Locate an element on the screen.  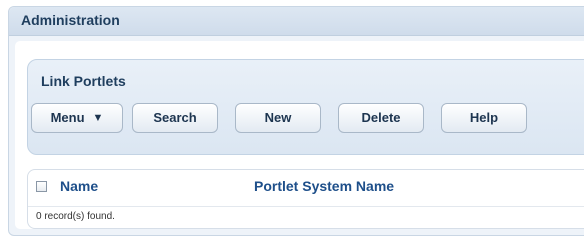
grid-header: Name Portlet System Name is located at coordinates (306, 188).